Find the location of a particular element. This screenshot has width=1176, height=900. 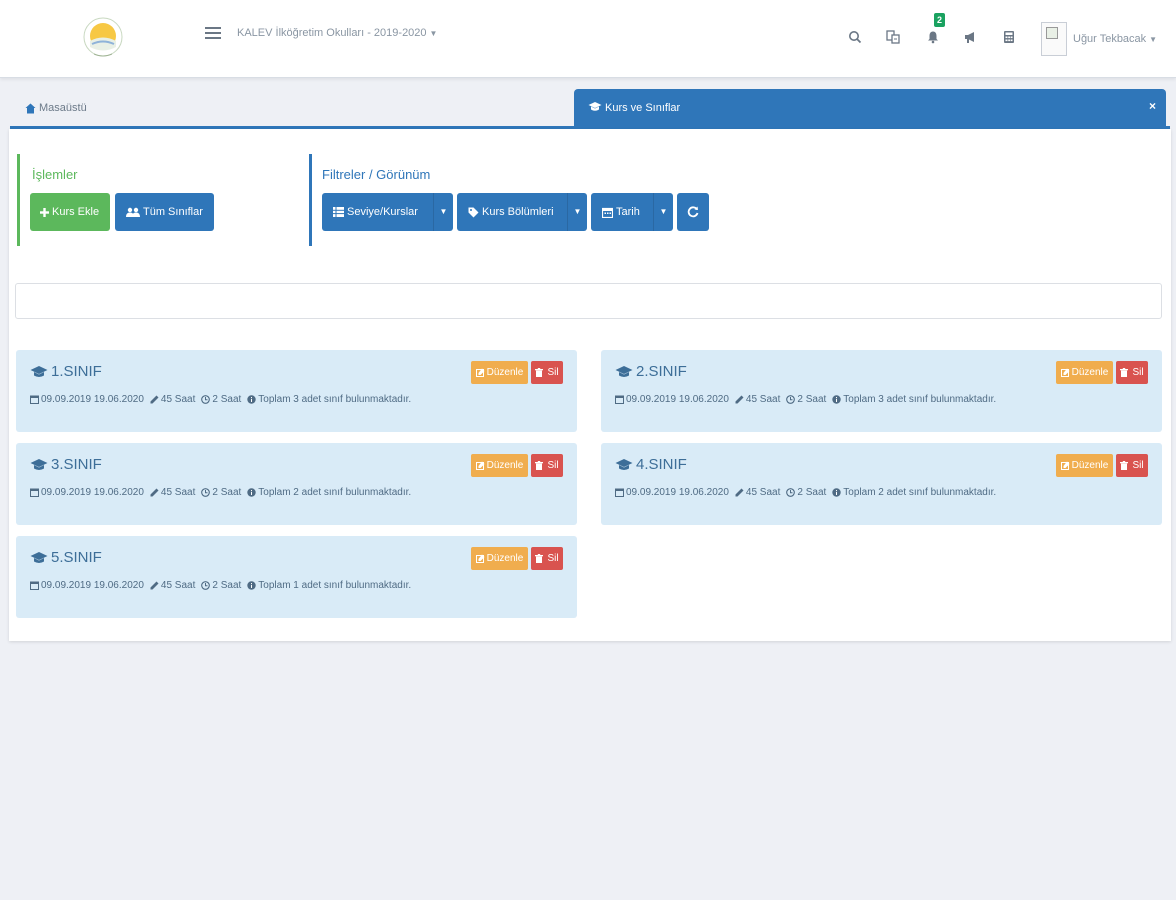

plus-icon is located at coordinates (44, 212).